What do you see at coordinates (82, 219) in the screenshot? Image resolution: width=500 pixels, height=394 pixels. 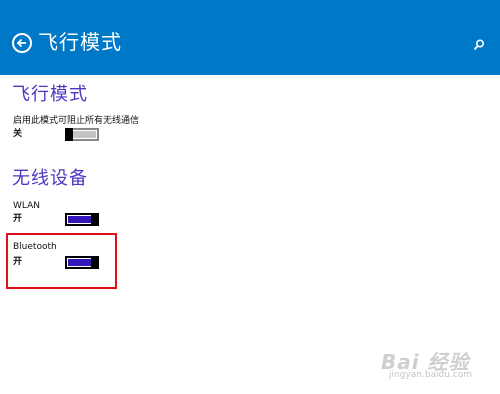 I see `wlan-toggle` at bounding box center [82, 219].